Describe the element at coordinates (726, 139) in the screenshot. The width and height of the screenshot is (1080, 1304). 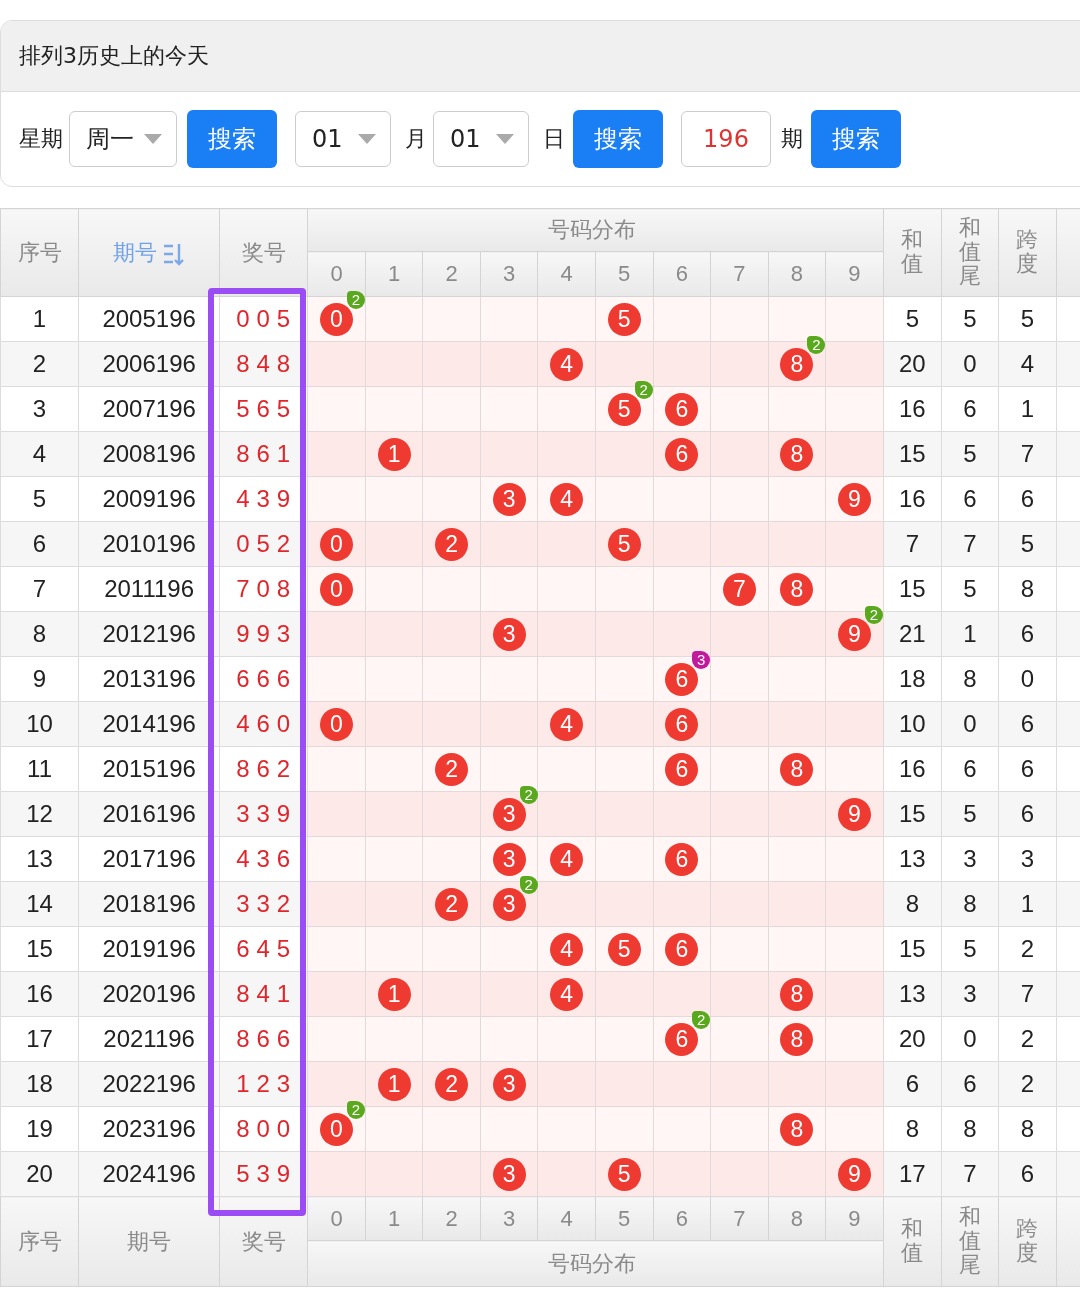
I see `issue-field: 196` at that location.